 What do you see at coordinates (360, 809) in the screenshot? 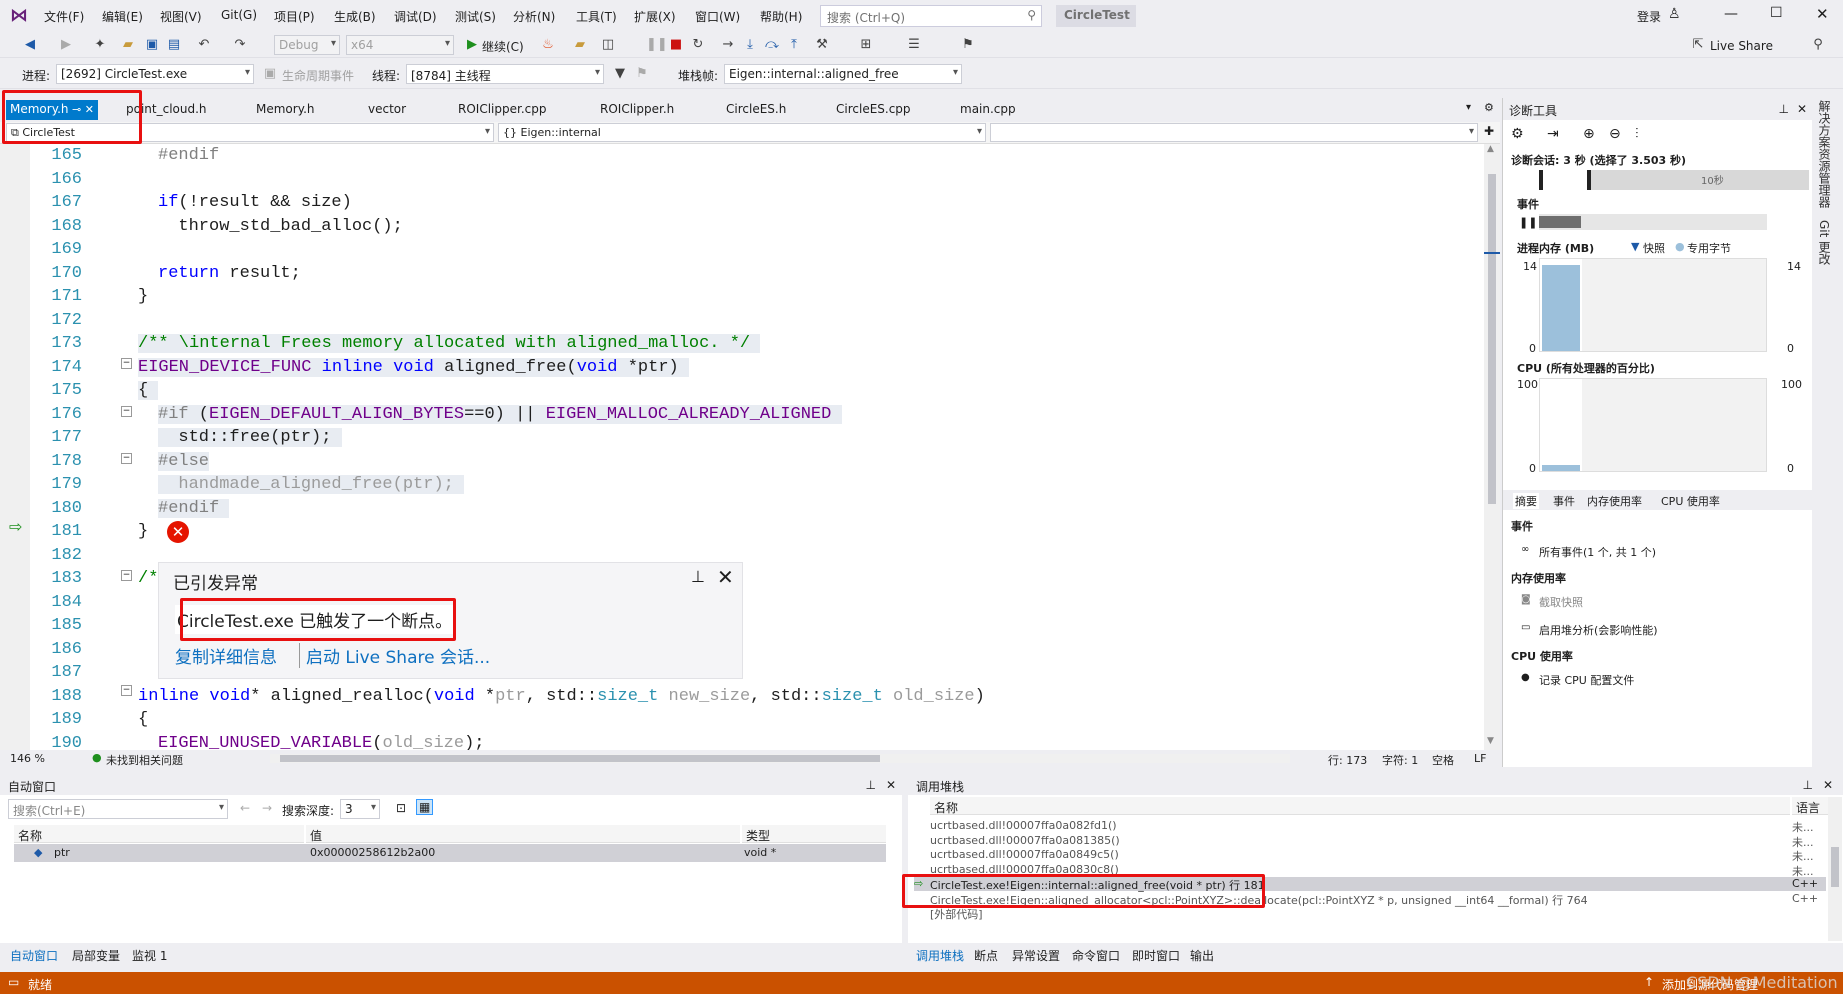
I see `search-depth-dropdown: 3` at bounding box center [360, 809].